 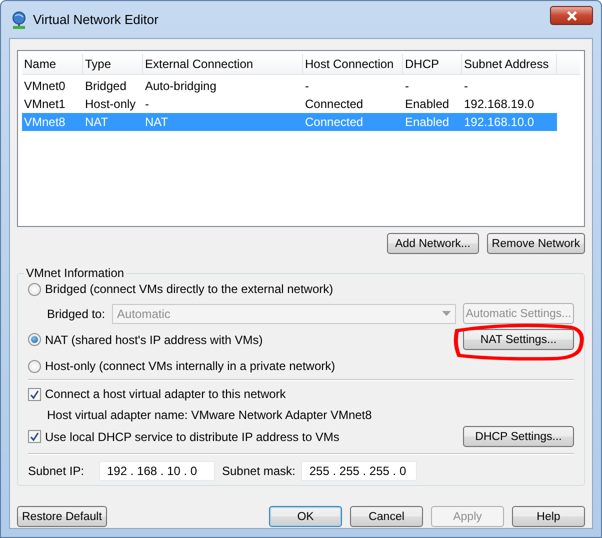 I want to click on window-title: Virtual Network Editor, so click(x=95, y=19).